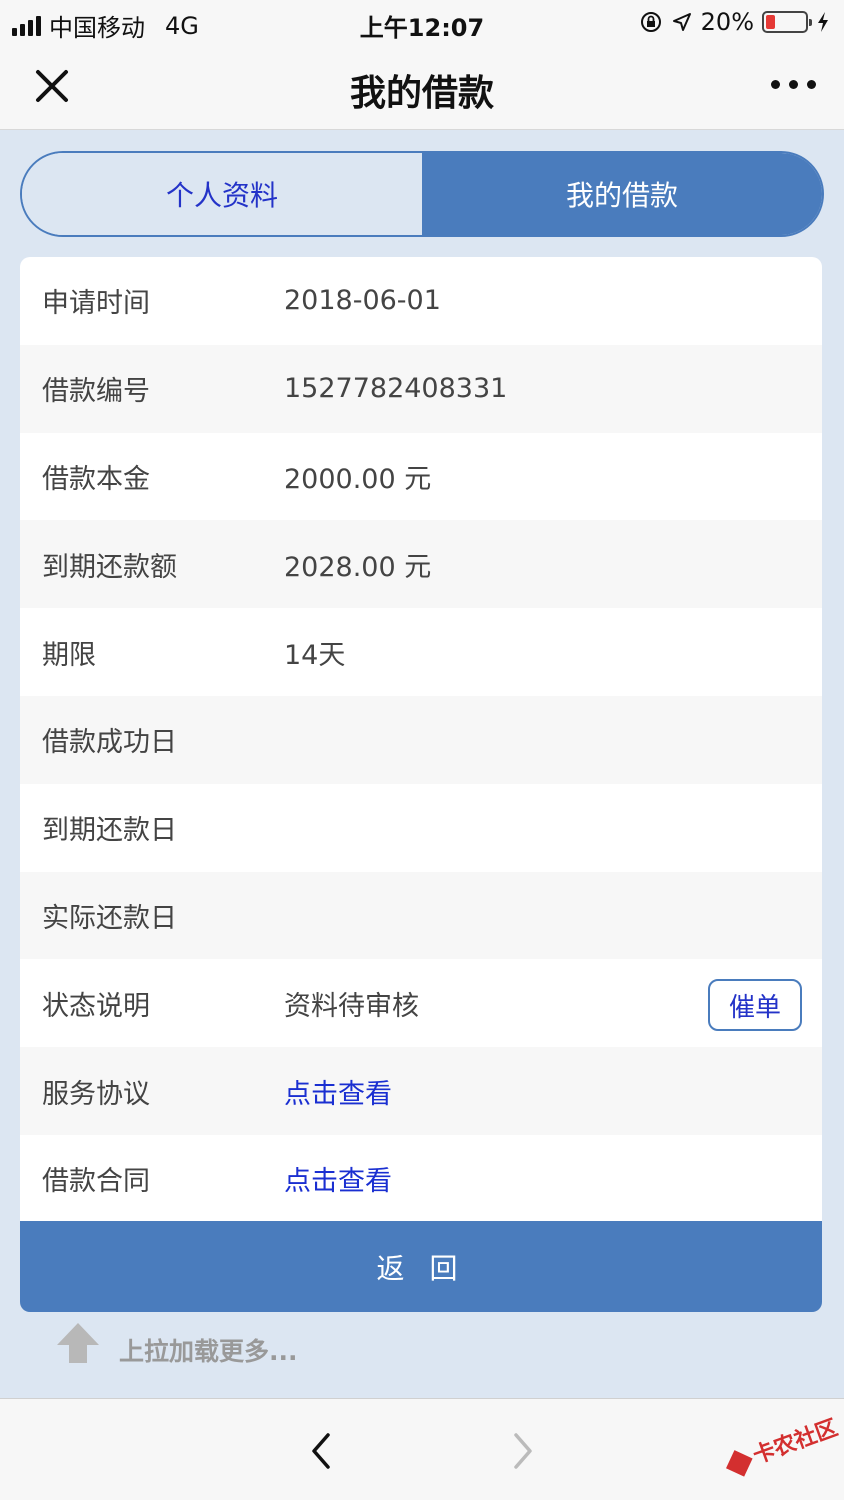 The width and height of the screenshot is (844, 1500). I want to click on row-label: 借款合同, so click(96, 1182).